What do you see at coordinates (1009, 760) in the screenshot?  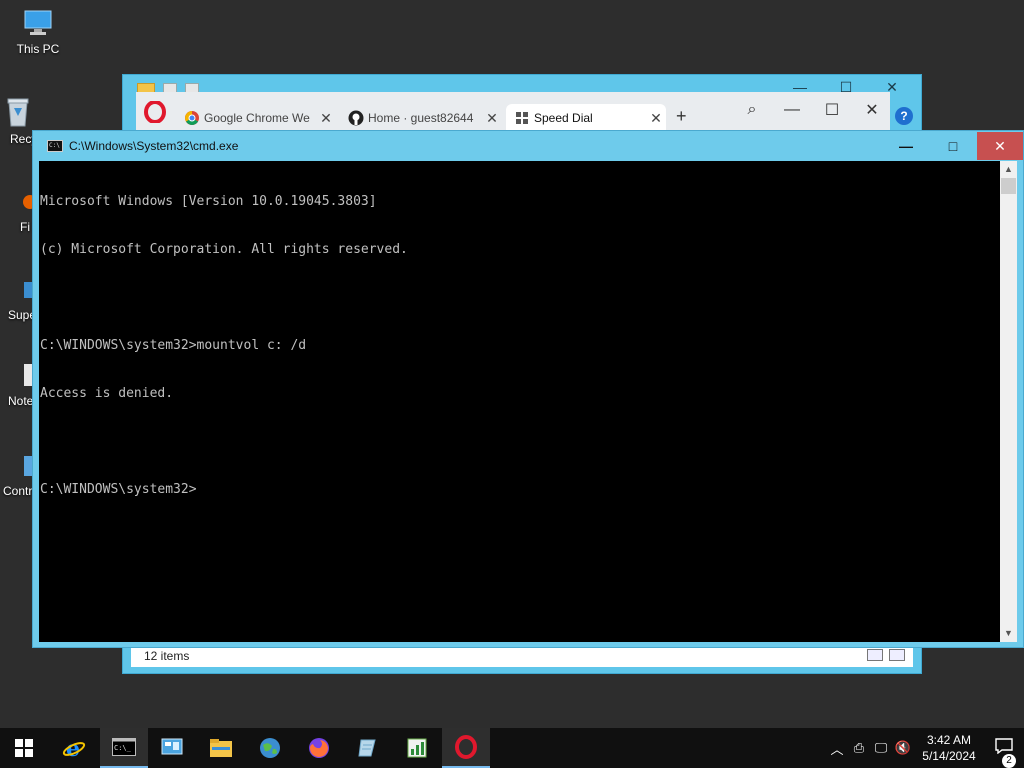 I see `notification-count-badge: 2` at bounding box center [1009, 760].